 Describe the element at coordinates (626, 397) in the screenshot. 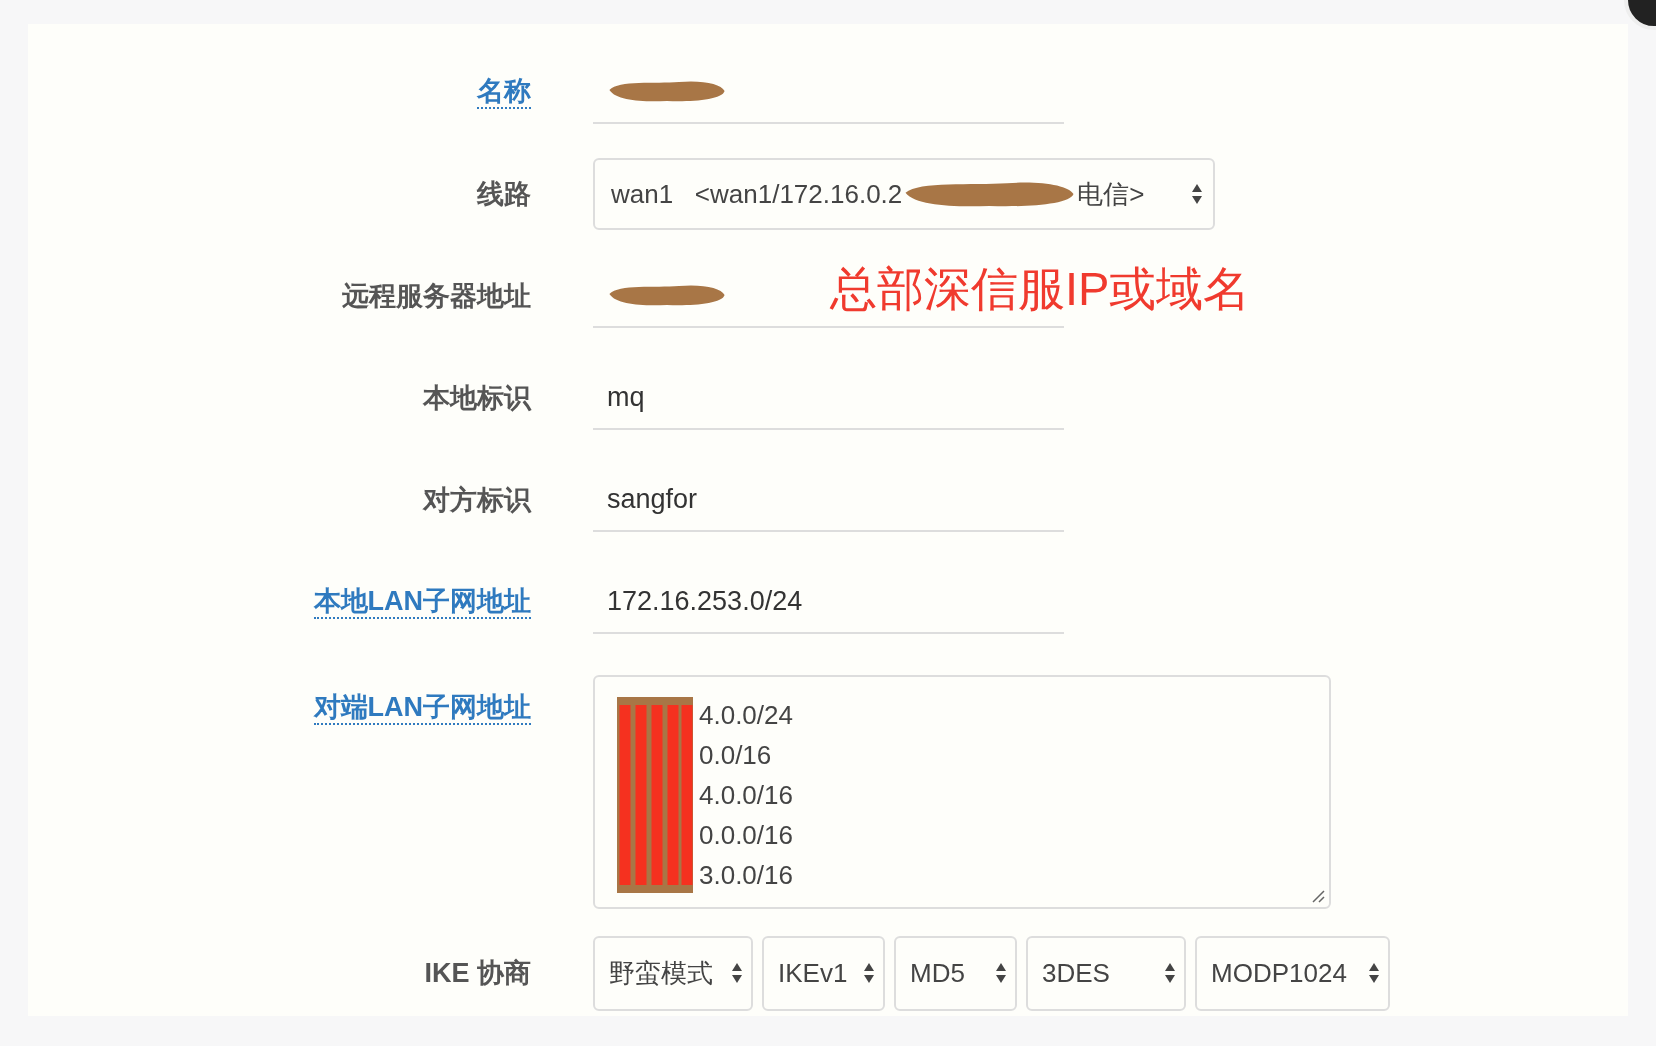

I see `field-value: mq` at that location.